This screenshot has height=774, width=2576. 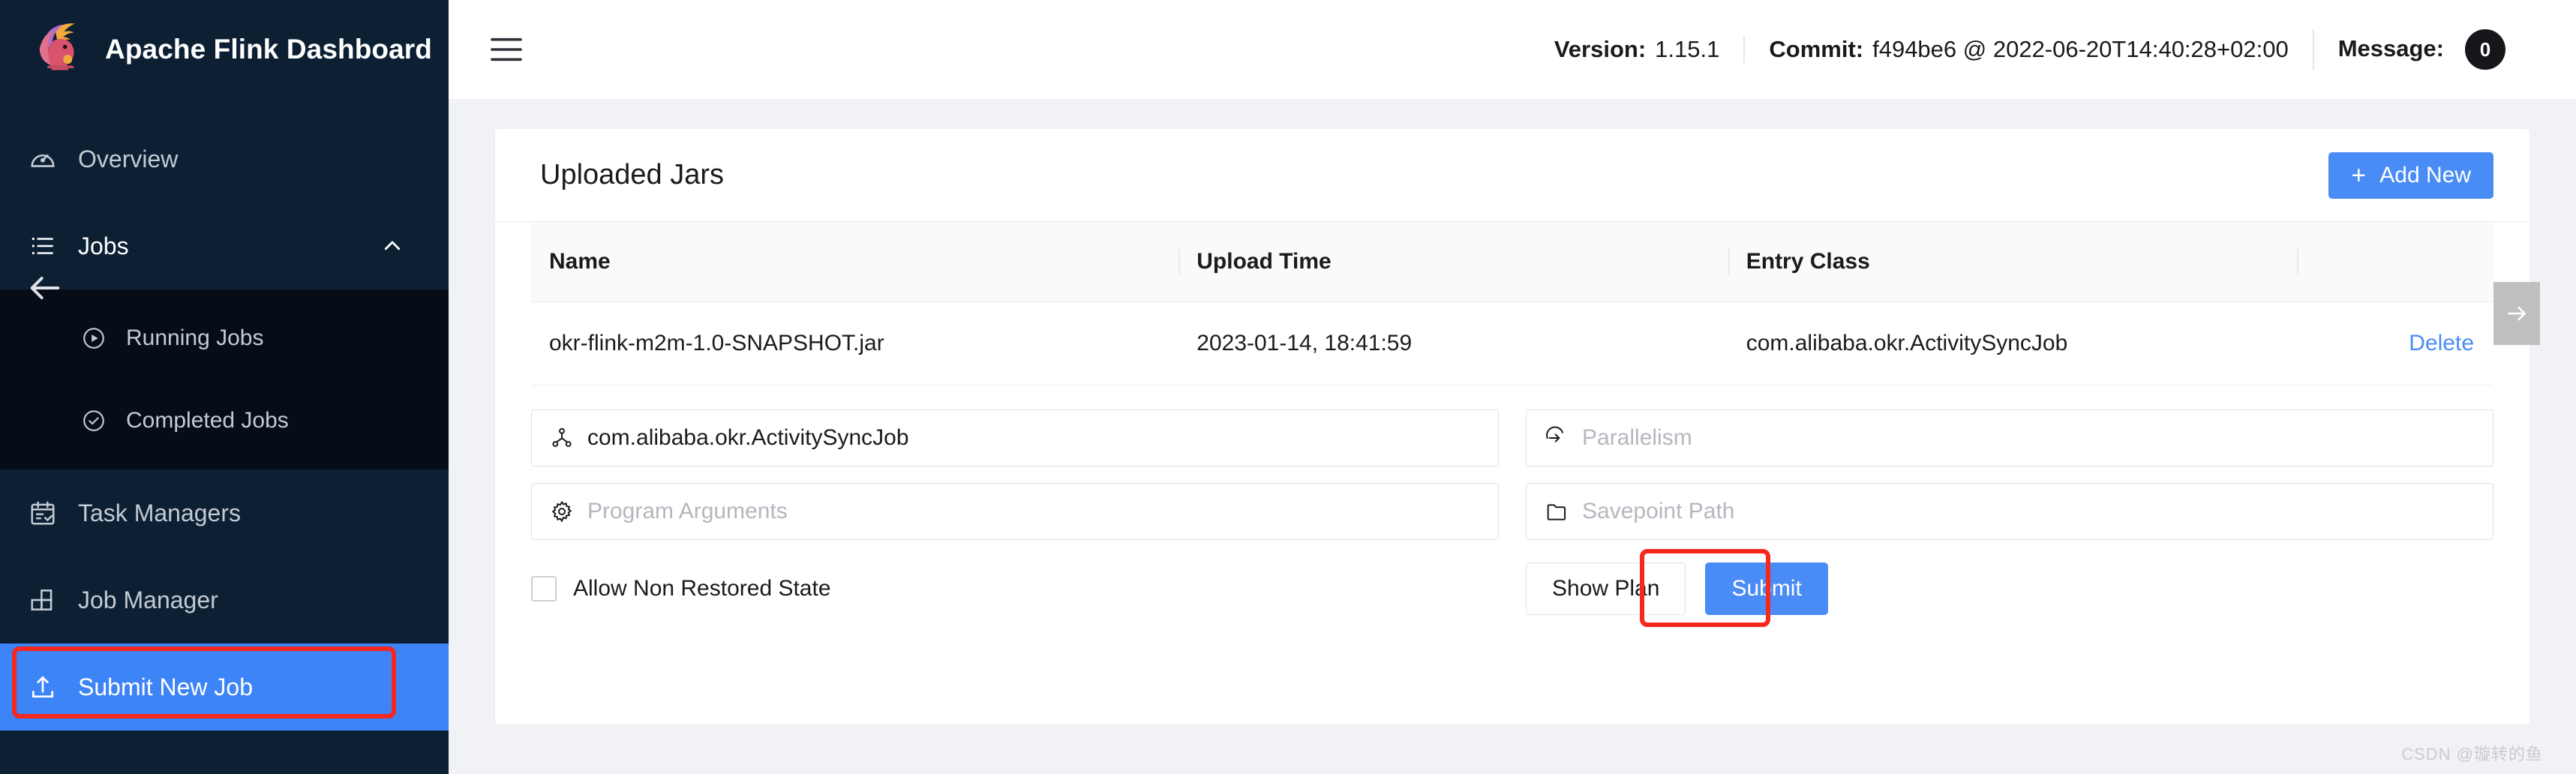 I want to click on brand-header: Apache Flink Dashboard, so click(x=224, y=49).